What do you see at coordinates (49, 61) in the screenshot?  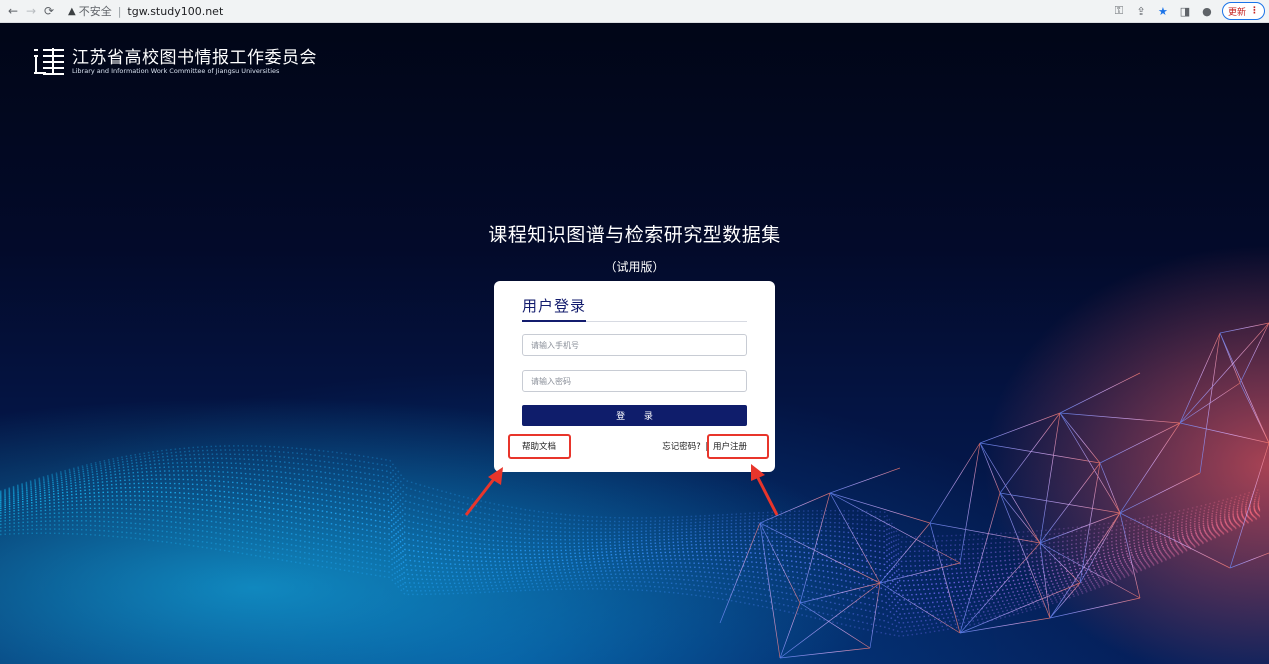 I see `logo-icon` at bounding box center [49, 61].